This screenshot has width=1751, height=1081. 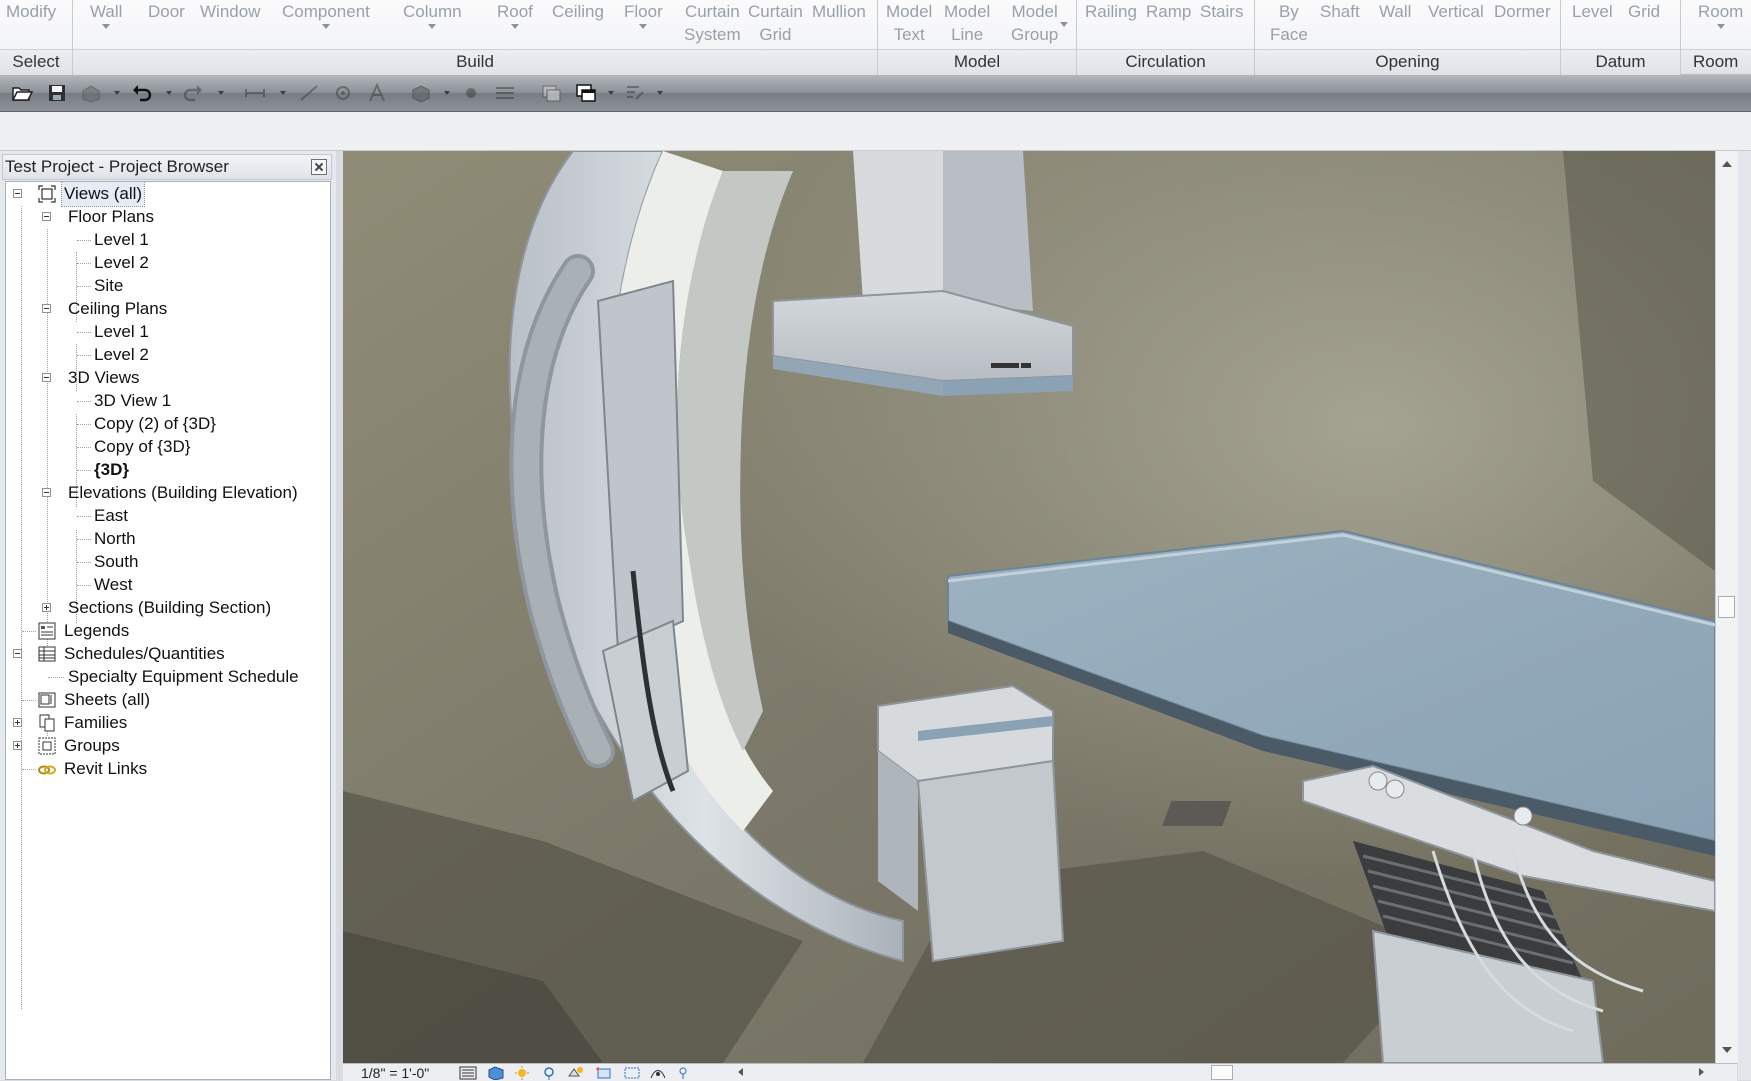 What do you see at coordinates (166, 23) in the screenshot?
I see `door-button: Door` at bounding box center [166, 23].